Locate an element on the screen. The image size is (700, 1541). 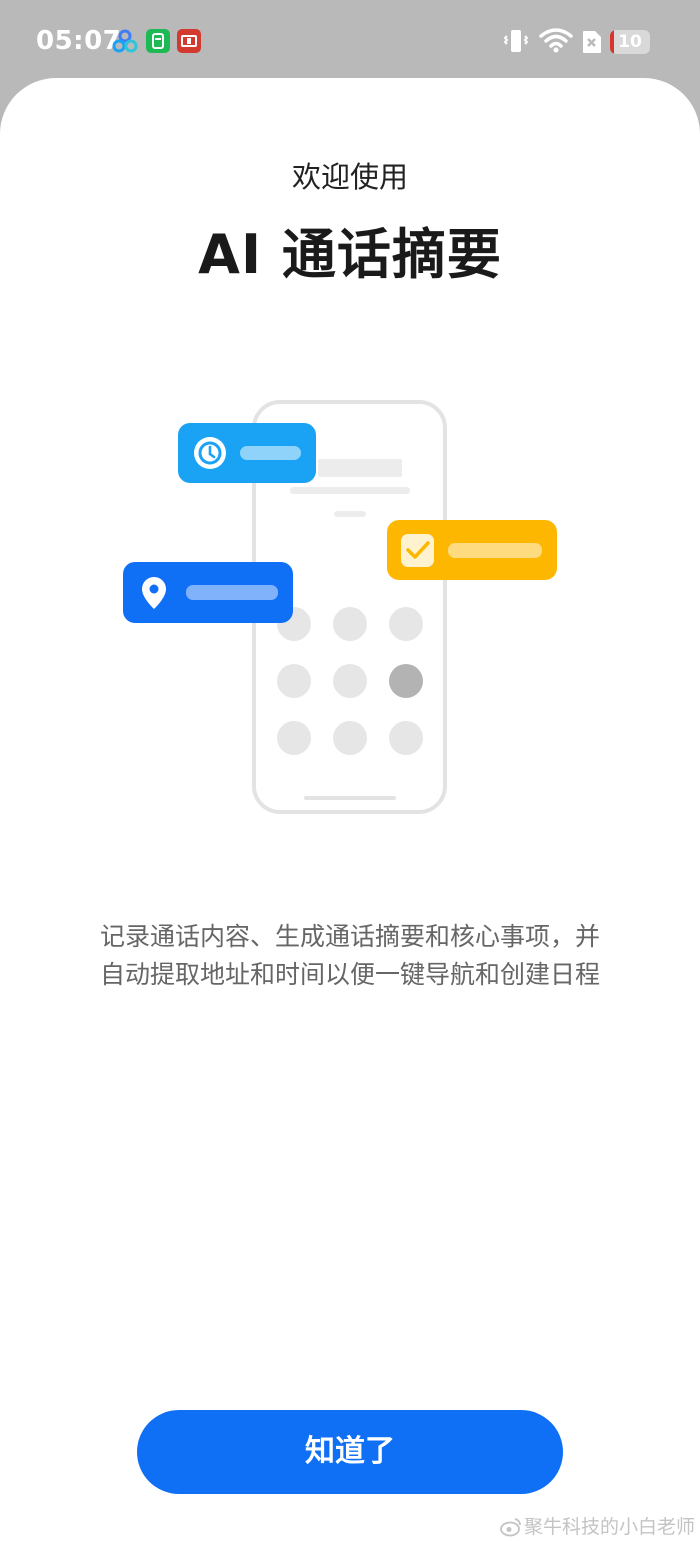
wifi-icon is located at coordinates (556, 40).